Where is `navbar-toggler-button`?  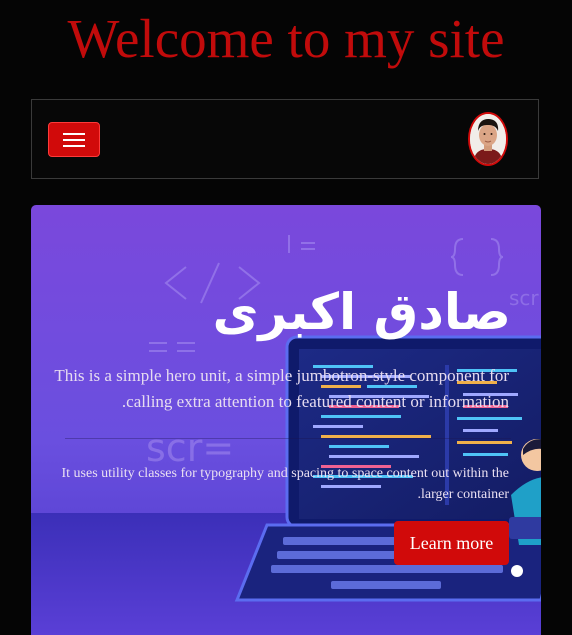
navbar-toggler-button is located at coordinates (74, 139).